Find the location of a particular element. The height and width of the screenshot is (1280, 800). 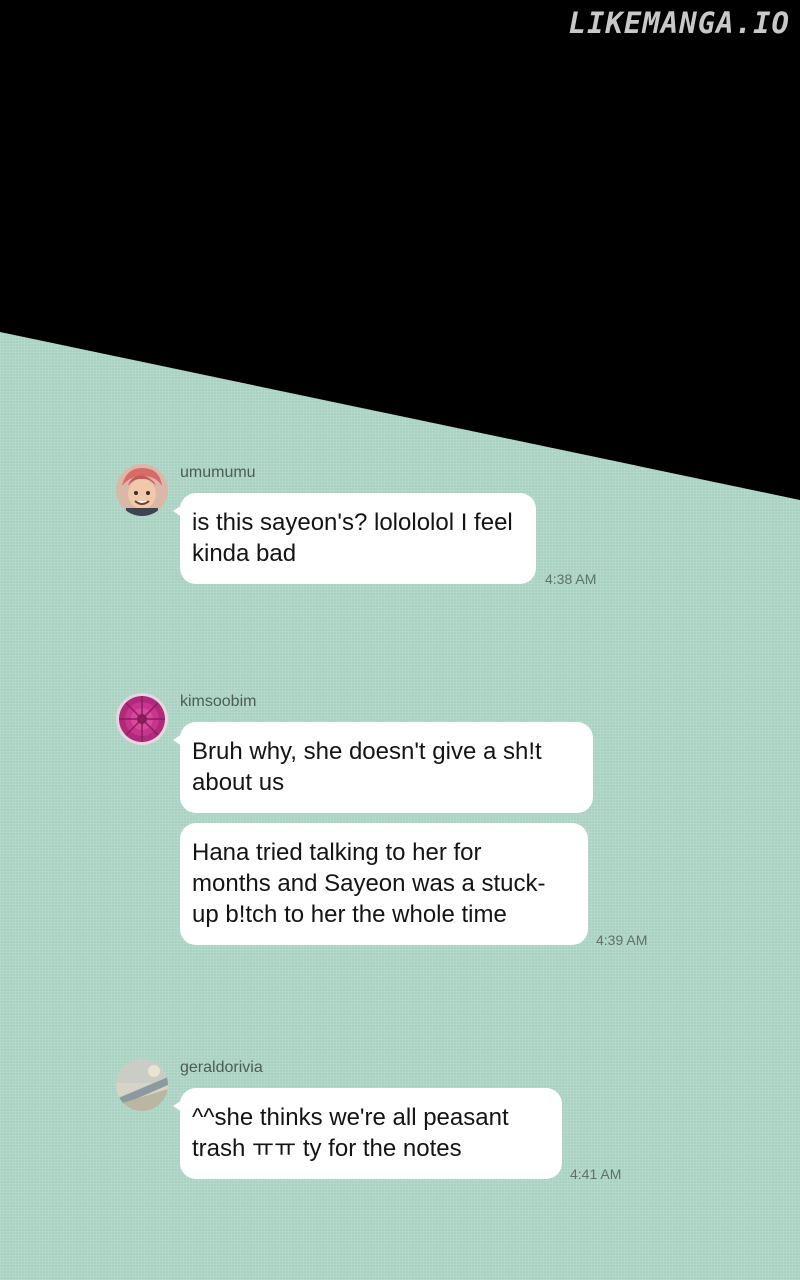

pink-haired-character-avatar-icon is located at coordinates (142, 490).